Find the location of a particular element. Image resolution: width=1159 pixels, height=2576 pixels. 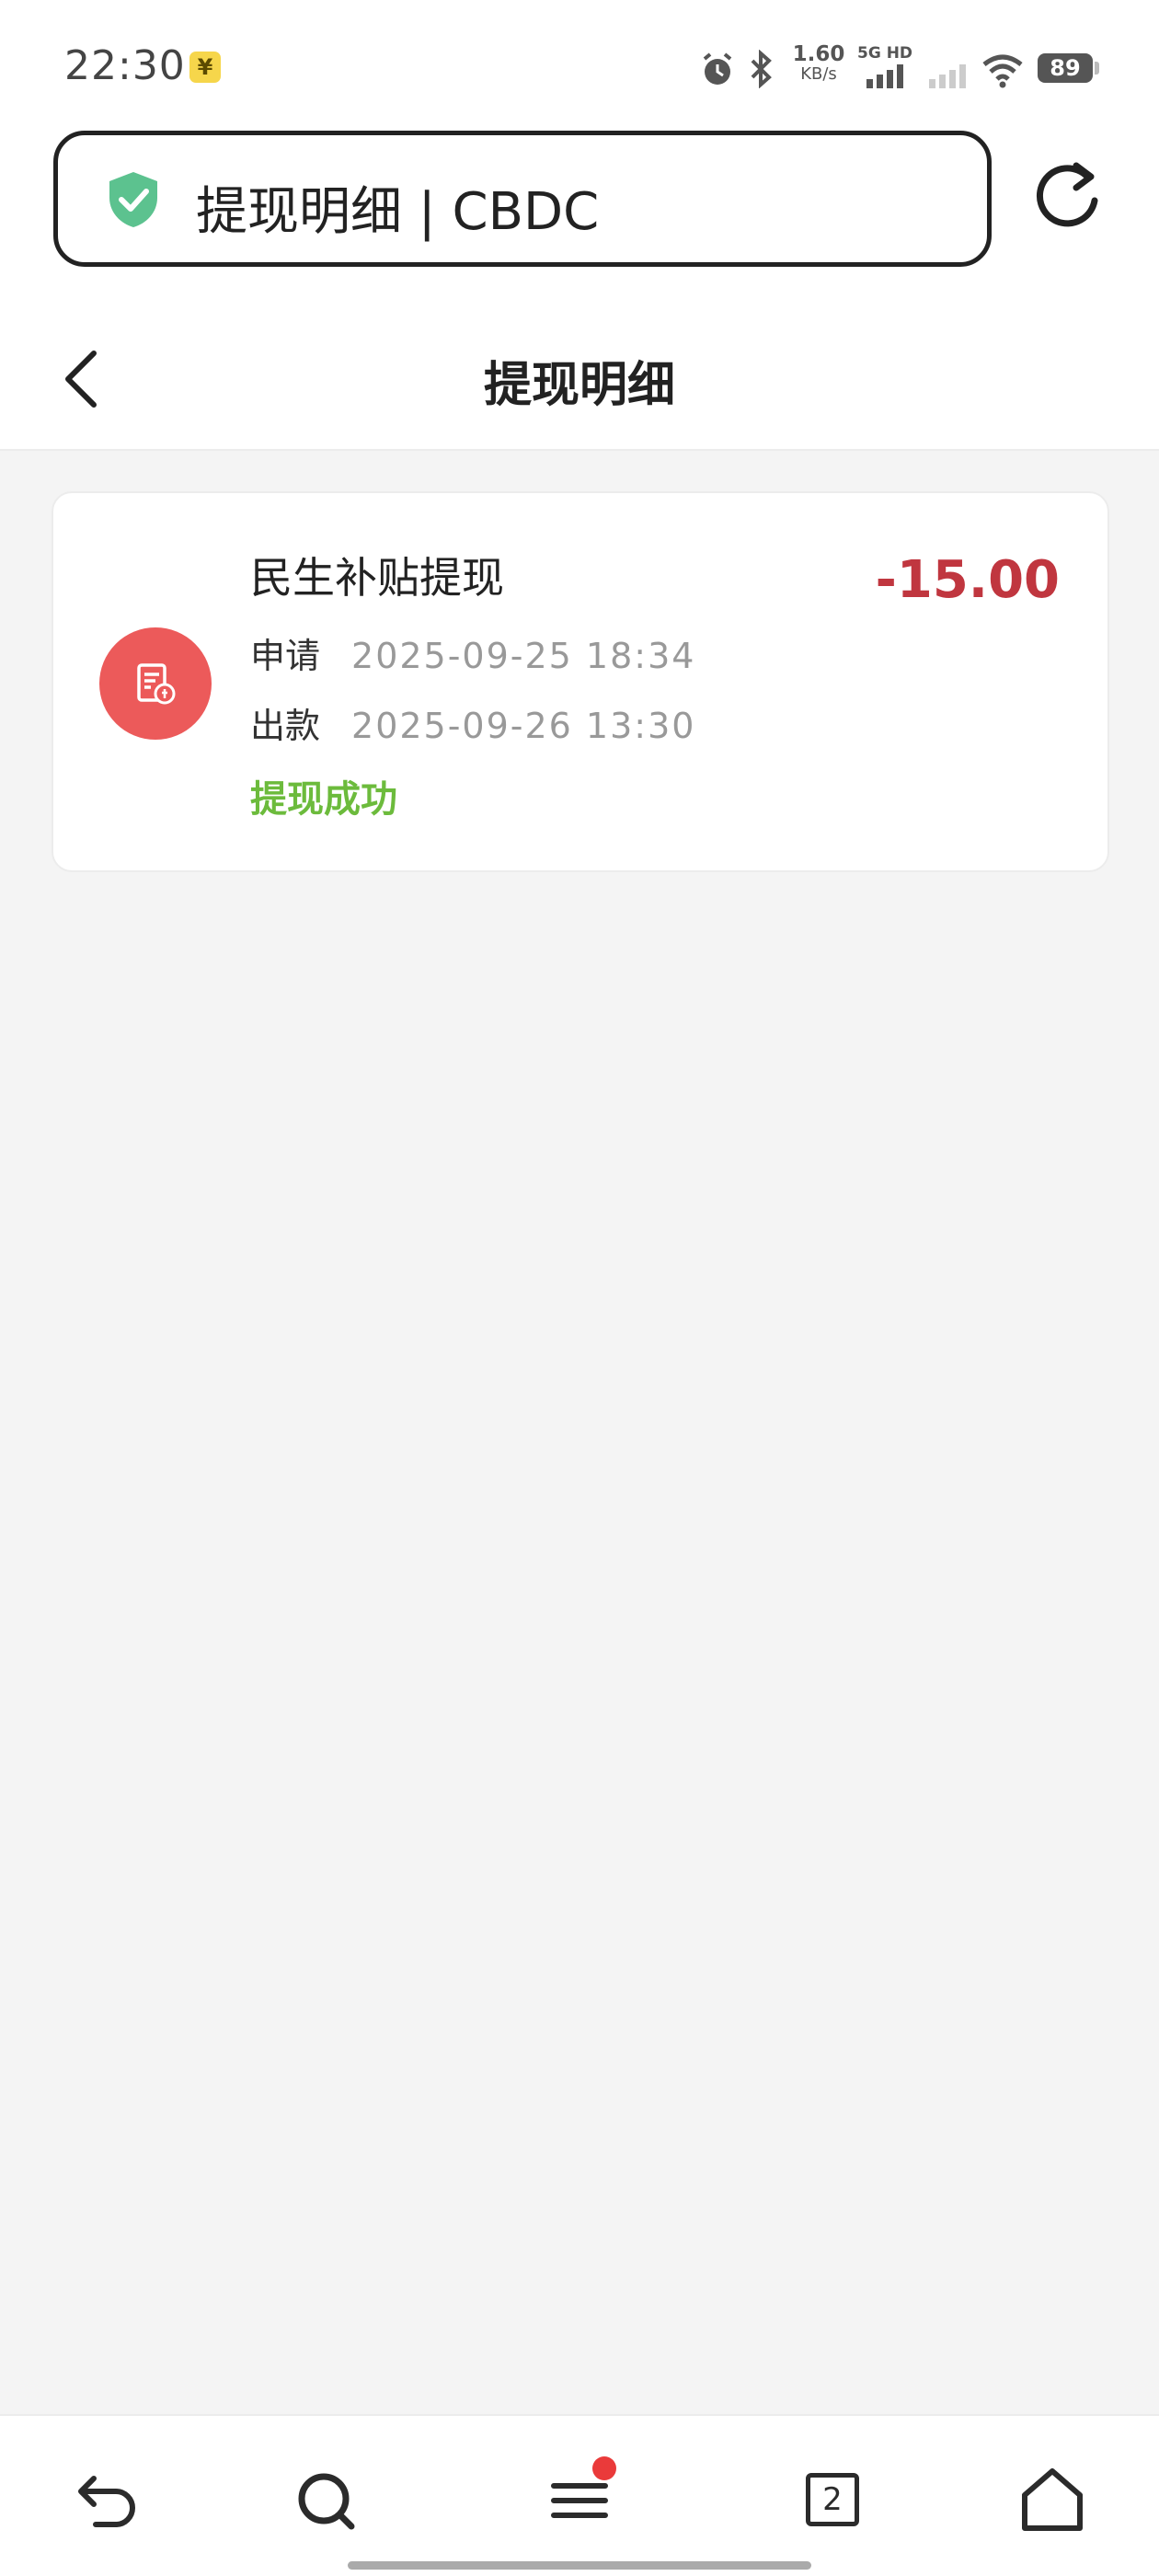

receipt-icon is located at coordinates (155, 683).